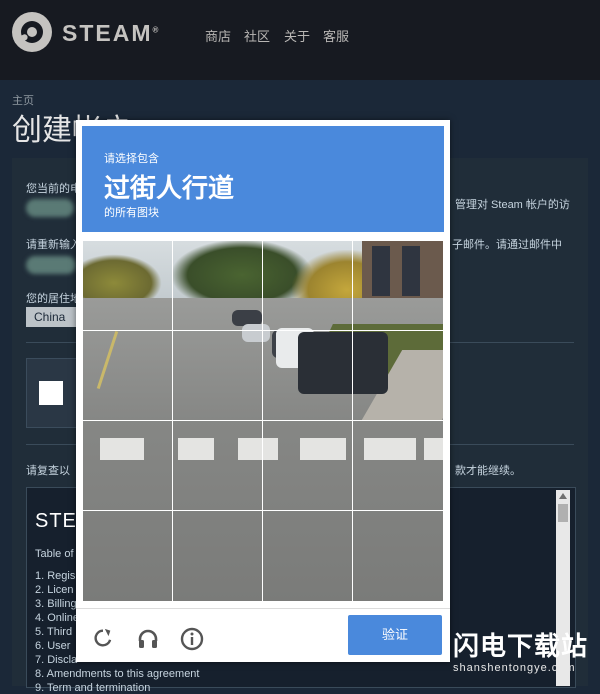  I want to click on reload-icon, so click(103, 640).